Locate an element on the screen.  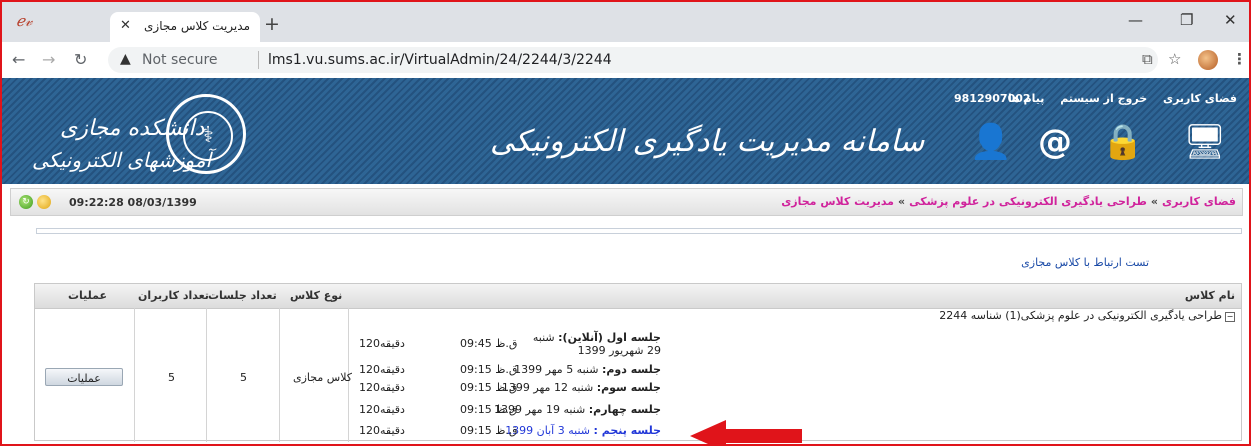
session-time: 09:45 ق.ظ is located at coordinates (489, 343).